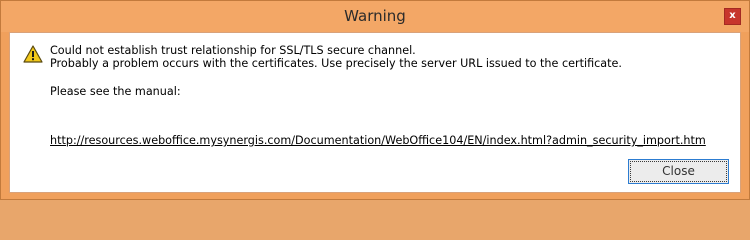 The image size is (750, 240). I want to click on close-button-label: Close, so click(678, 171).